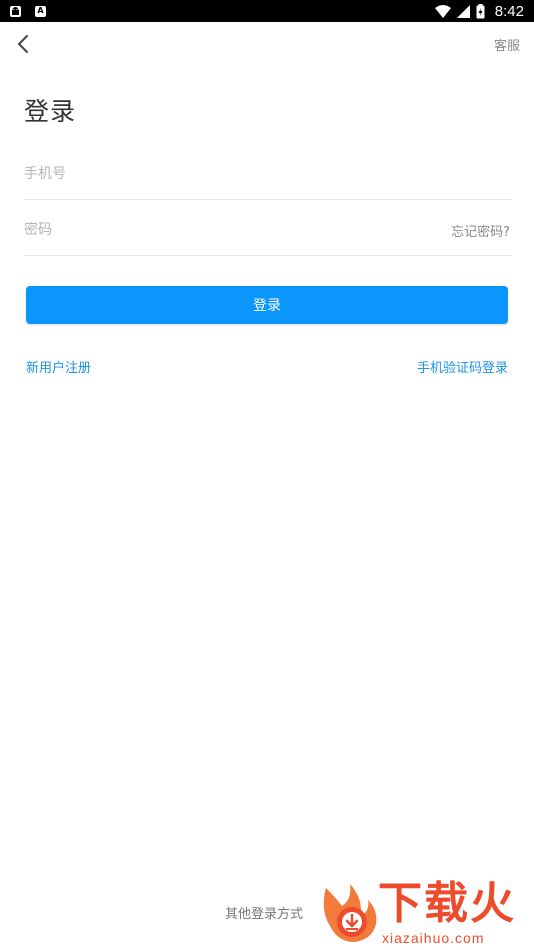  I want to click on sms-login-link: 手机验证码登录, so click(462, 366).